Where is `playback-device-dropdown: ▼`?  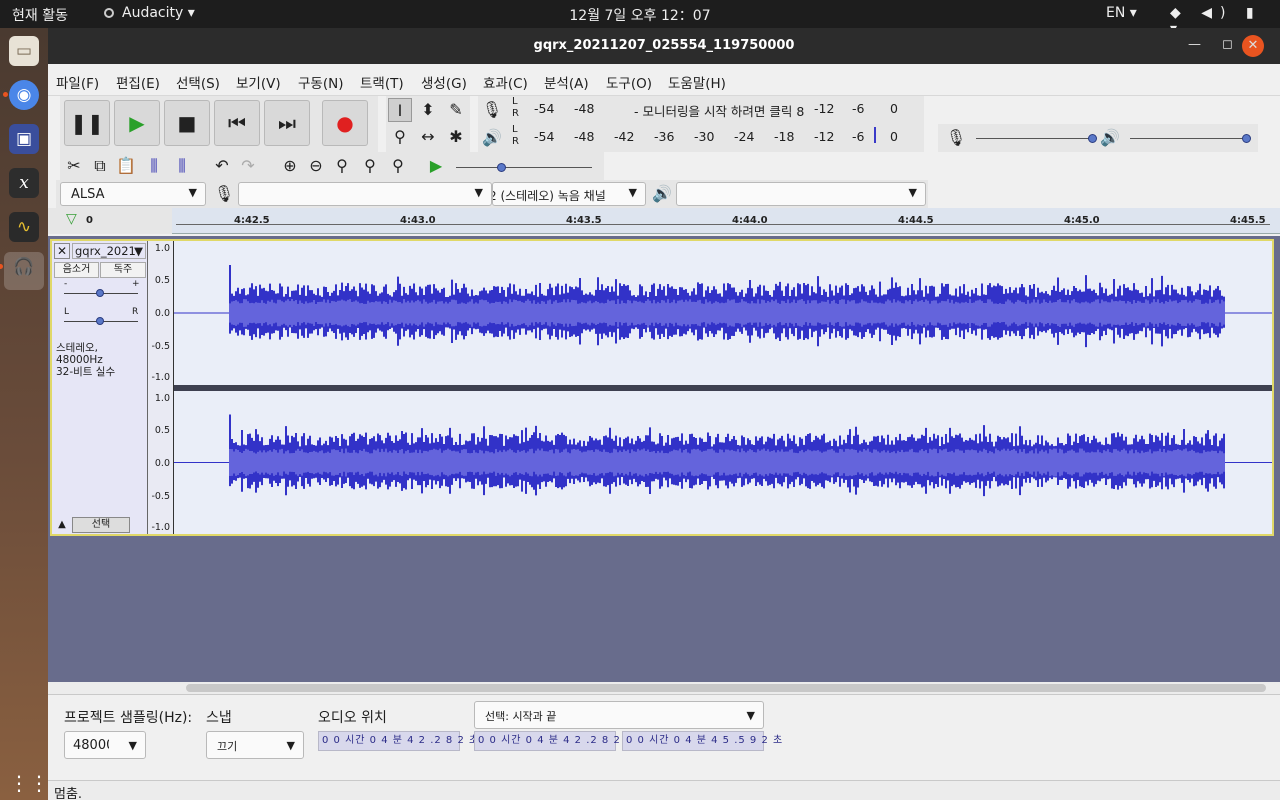 playback-device-dropdown: ▼ is located at coordinates (801, 194).